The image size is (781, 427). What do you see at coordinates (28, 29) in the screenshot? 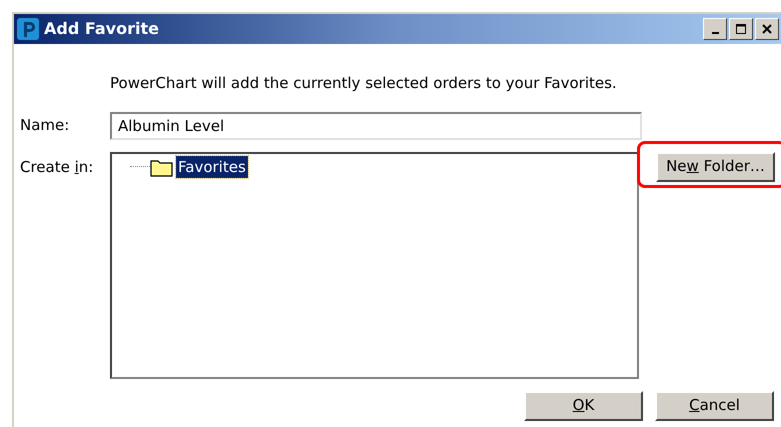
I see `app-icon` at bounding box center [28, 29].